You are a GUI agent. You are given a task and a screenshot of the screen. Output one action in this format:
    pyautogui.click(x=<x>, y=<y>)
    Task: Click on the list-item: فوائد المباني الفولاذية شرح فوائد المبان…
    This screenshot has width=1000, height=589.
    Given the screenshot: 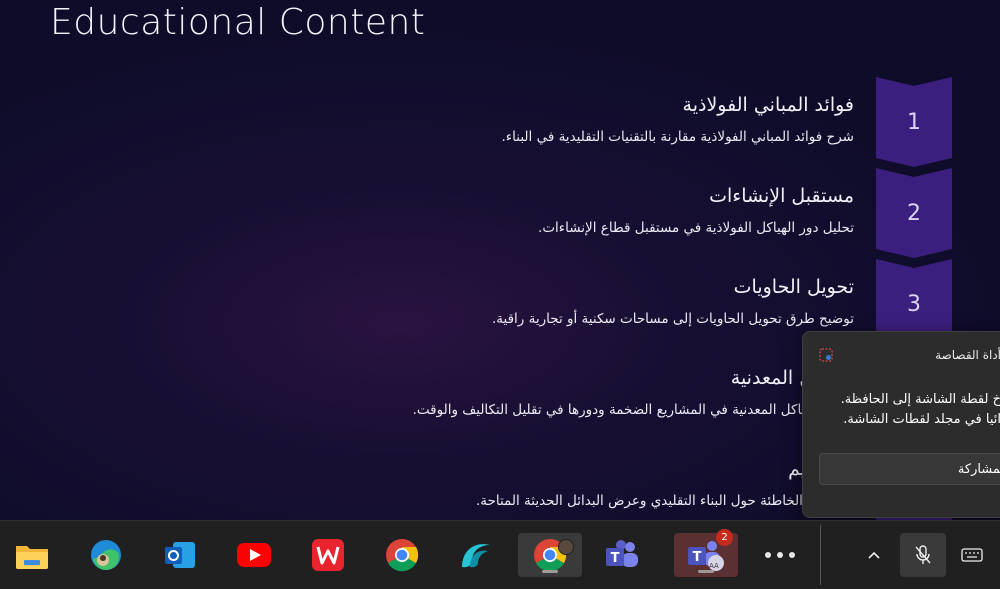 What is the action you would take?
    pyautogui.click(x=504, y=119)
    